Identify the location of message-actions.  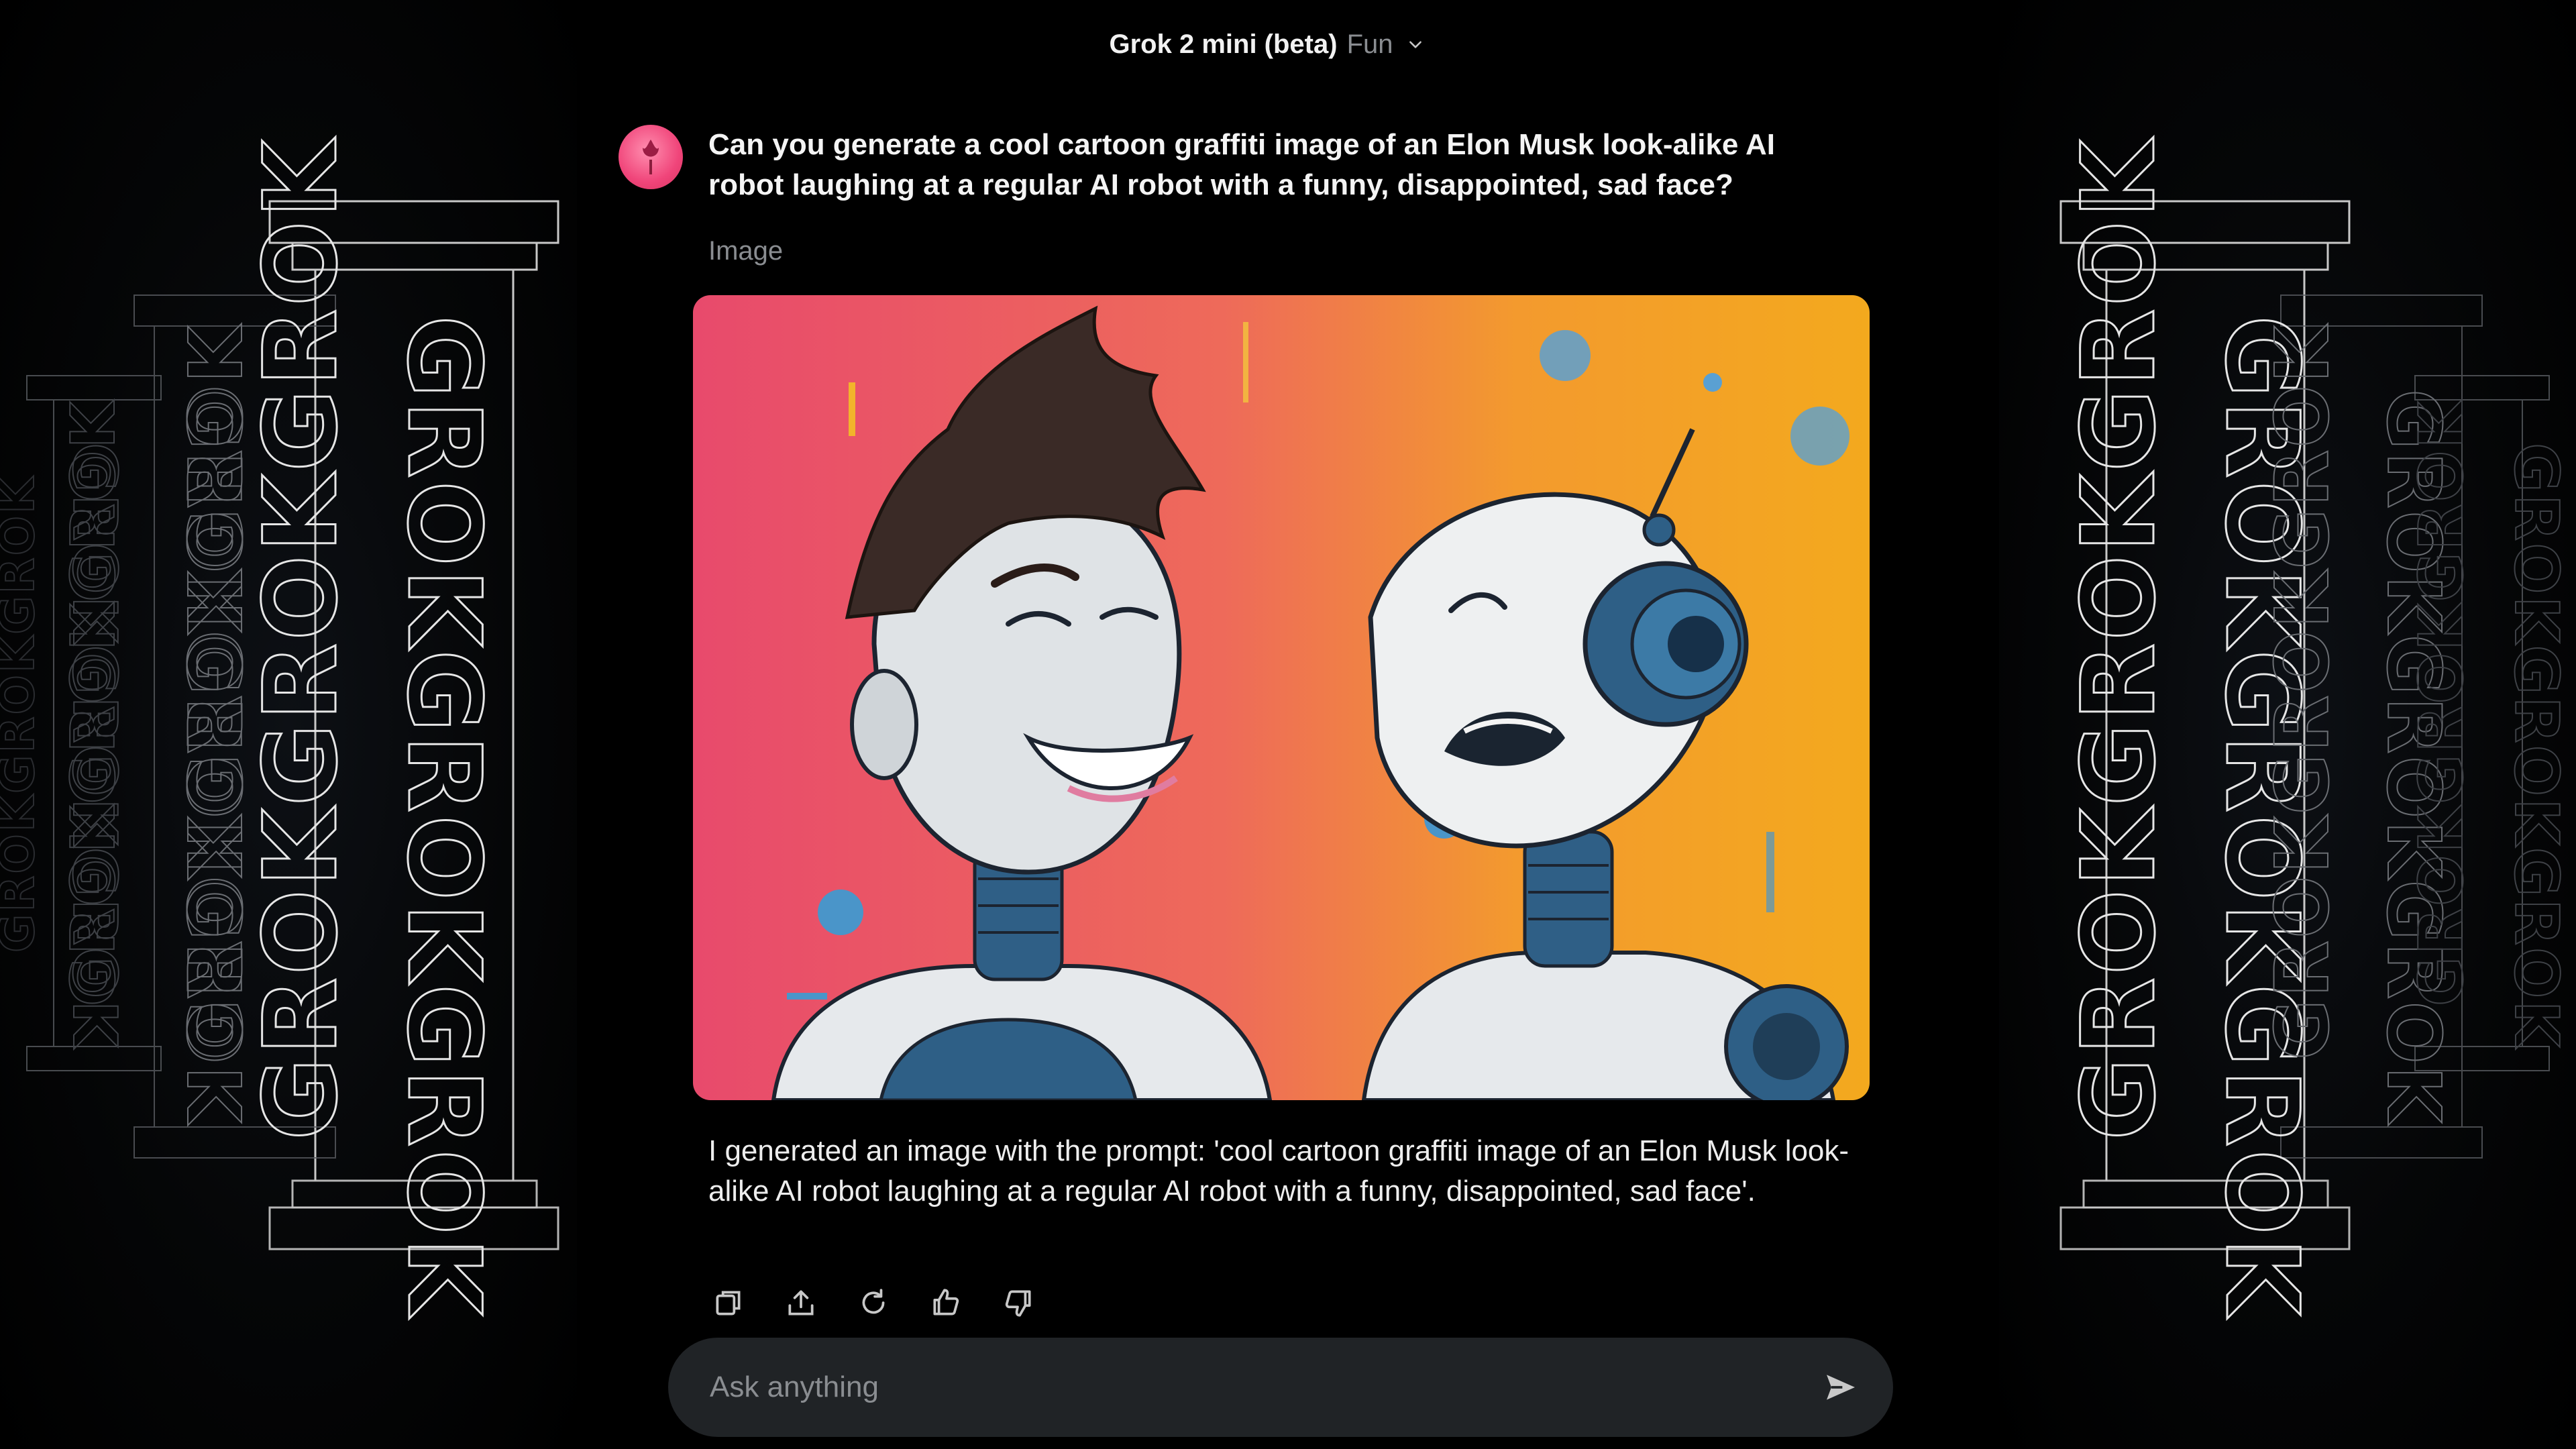
(873, 1303).